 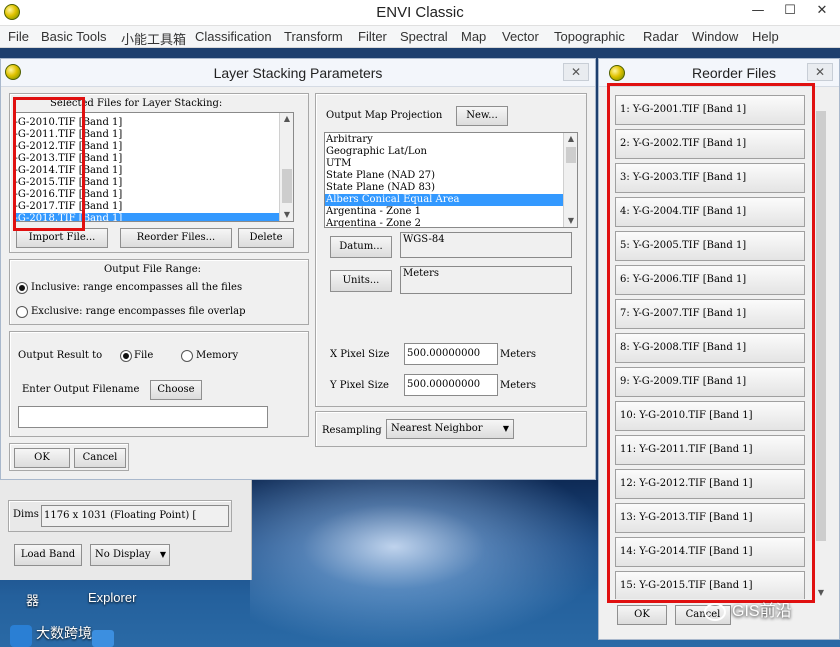 I want to click on display-select: No Display ▼, so click(x=130, y=555).